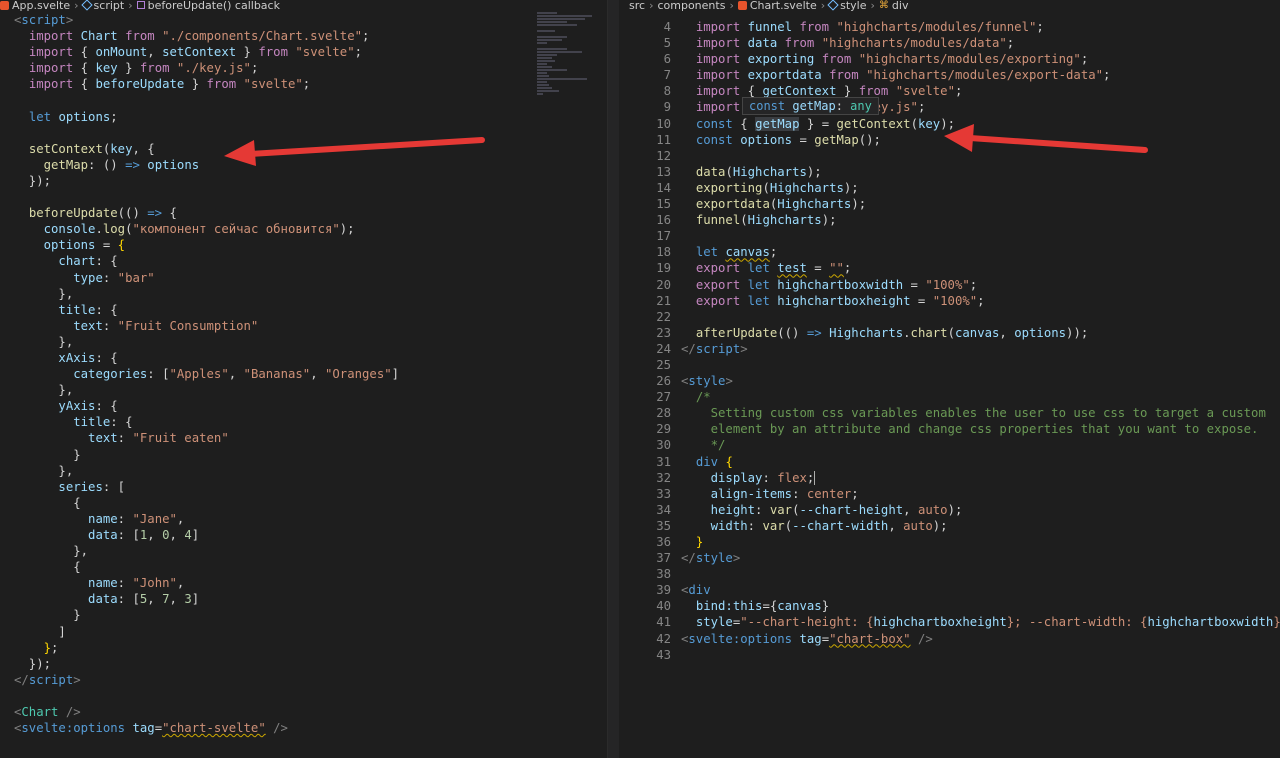 The height and width of the screenshot is (758, 1280). Describe the element at coordinates (195, 535) in the screenshot. I see `code-token: ]` at that location.